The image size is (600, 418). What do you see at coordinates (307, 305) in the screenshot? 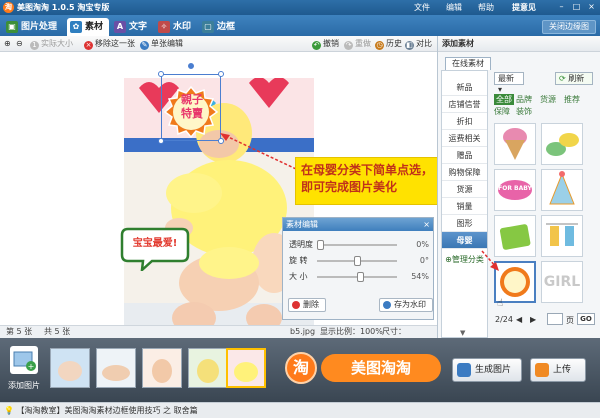
I see `delete-button: 删除` at bounding box center [307, 305].